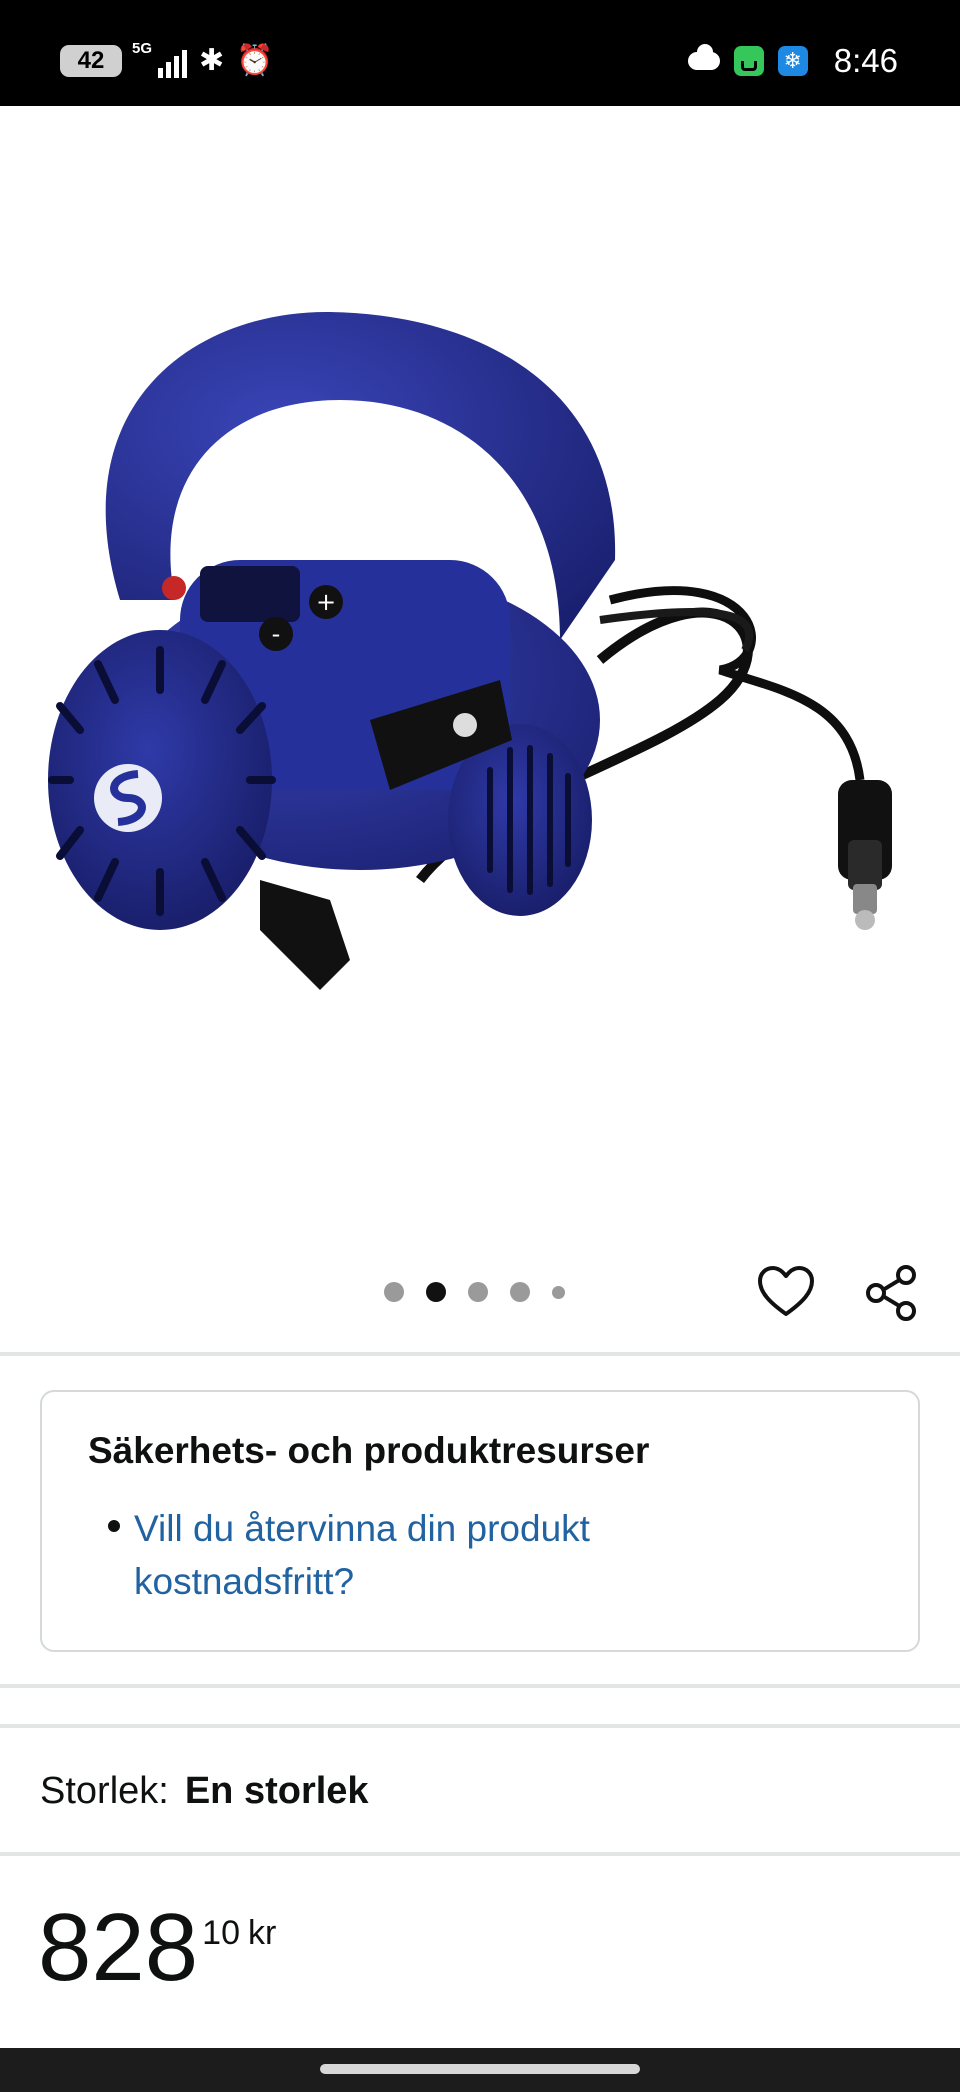 The width and height of the screenshot is (960, 2092). Describe the element at coordinates (748, 61) in the screenshot. I see `app-notification-icon` at that location.